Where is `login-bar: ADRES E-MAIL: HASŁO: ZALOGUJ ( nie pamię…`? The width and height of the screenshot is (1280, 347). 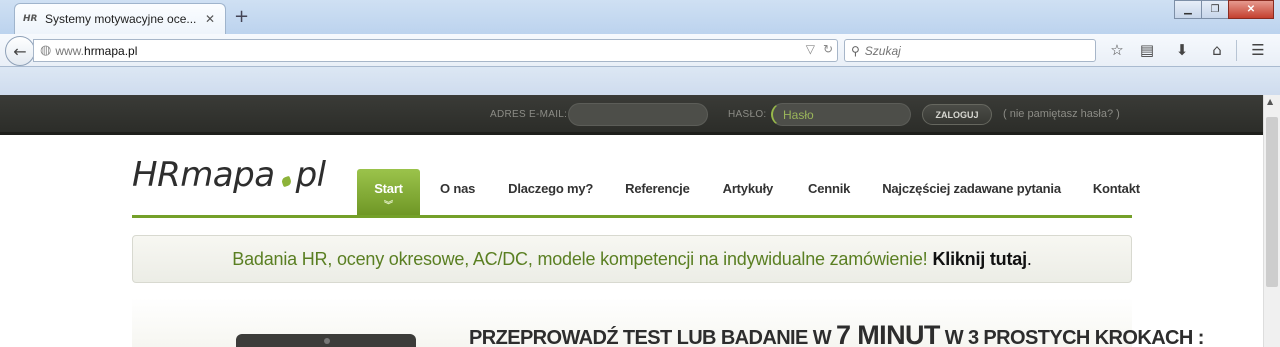
login-bar: ADRES E-MAIL: HASŁO: ZALOGUJ ( nie pamię… is located at coordinates (631, 115).